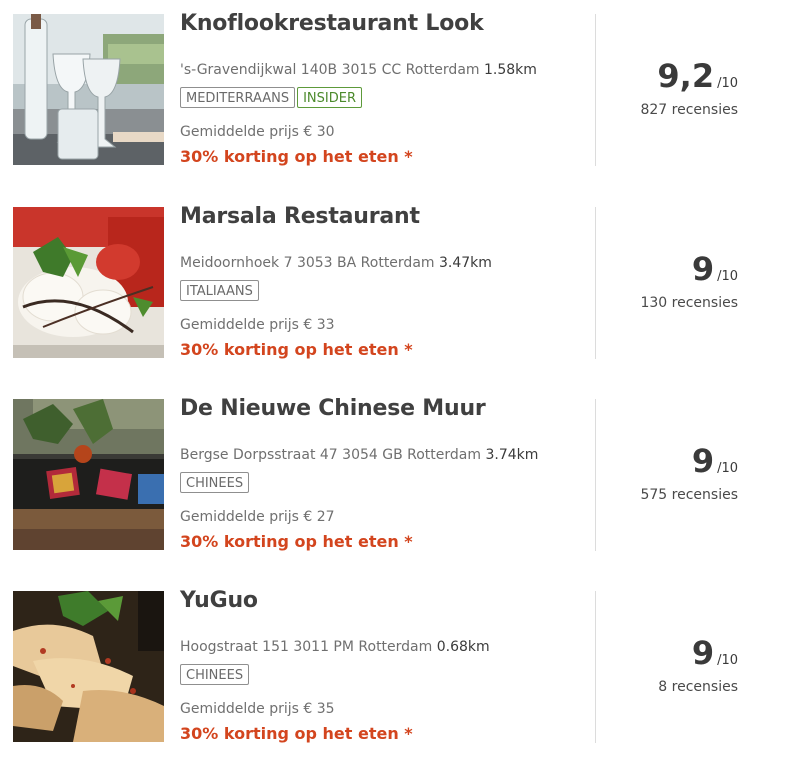 Image resolution: width=800 pixels, height=762 pixels. Describe the element at coordinates (329, 97) in the screenshot. I see `insider-badge: INSIDER` at that location.